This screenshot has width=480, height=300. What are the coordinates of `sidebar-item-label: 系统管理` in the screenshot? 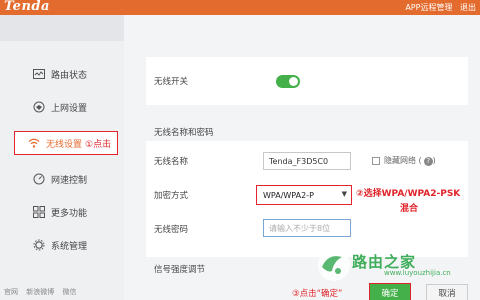 It's located at (69, 246).